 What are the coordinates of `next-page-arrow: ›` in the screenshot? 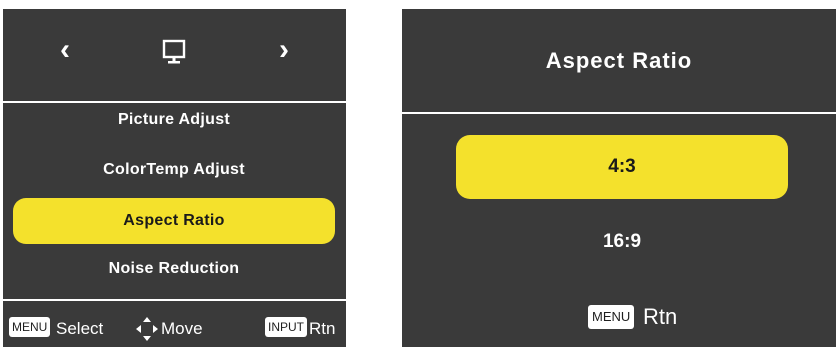 It's located at (284, 50).